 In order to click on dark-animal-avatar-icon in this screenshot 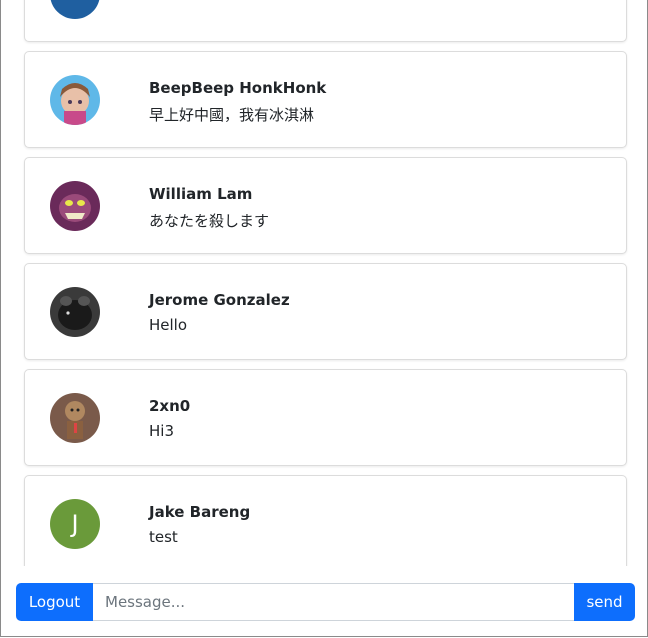, I will do `click(75, 312)`.